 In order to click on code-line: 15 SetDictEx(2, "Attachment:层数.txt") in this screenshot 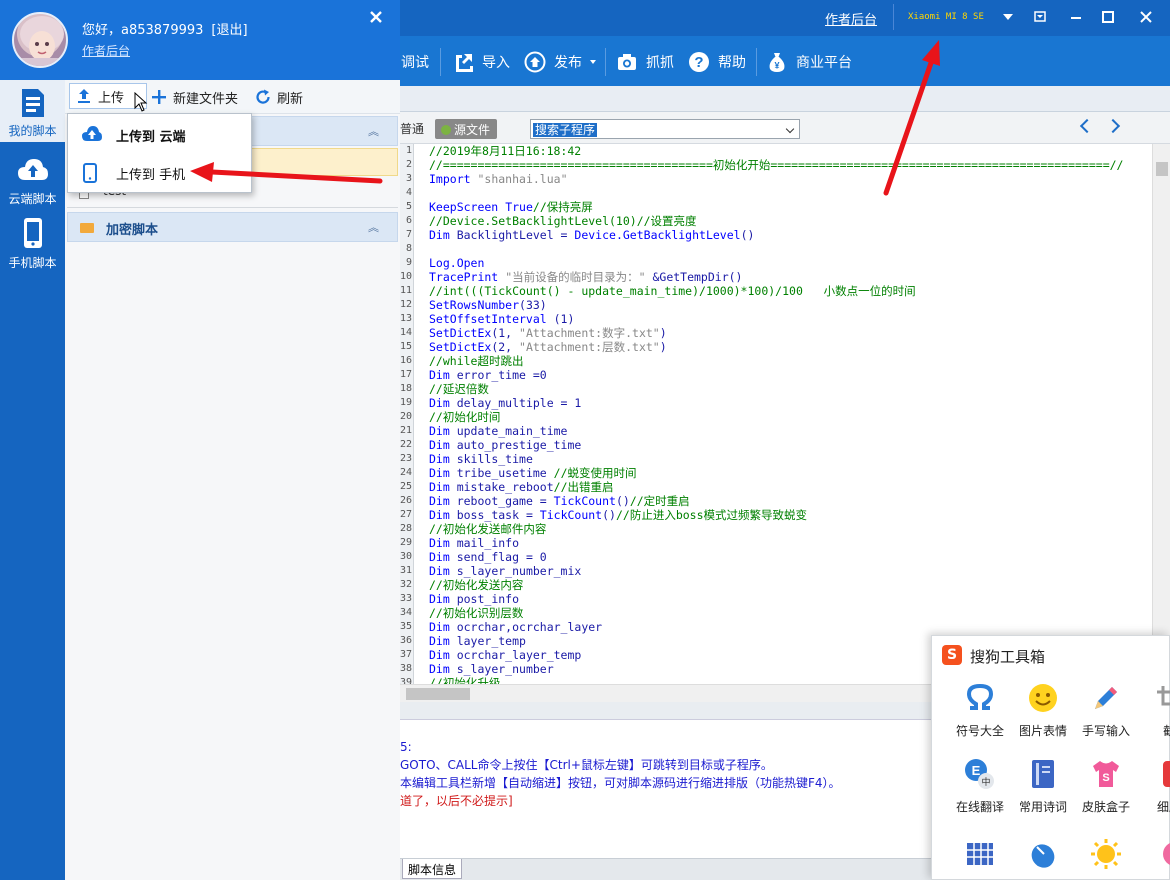, I will do `click(775, 347)`.